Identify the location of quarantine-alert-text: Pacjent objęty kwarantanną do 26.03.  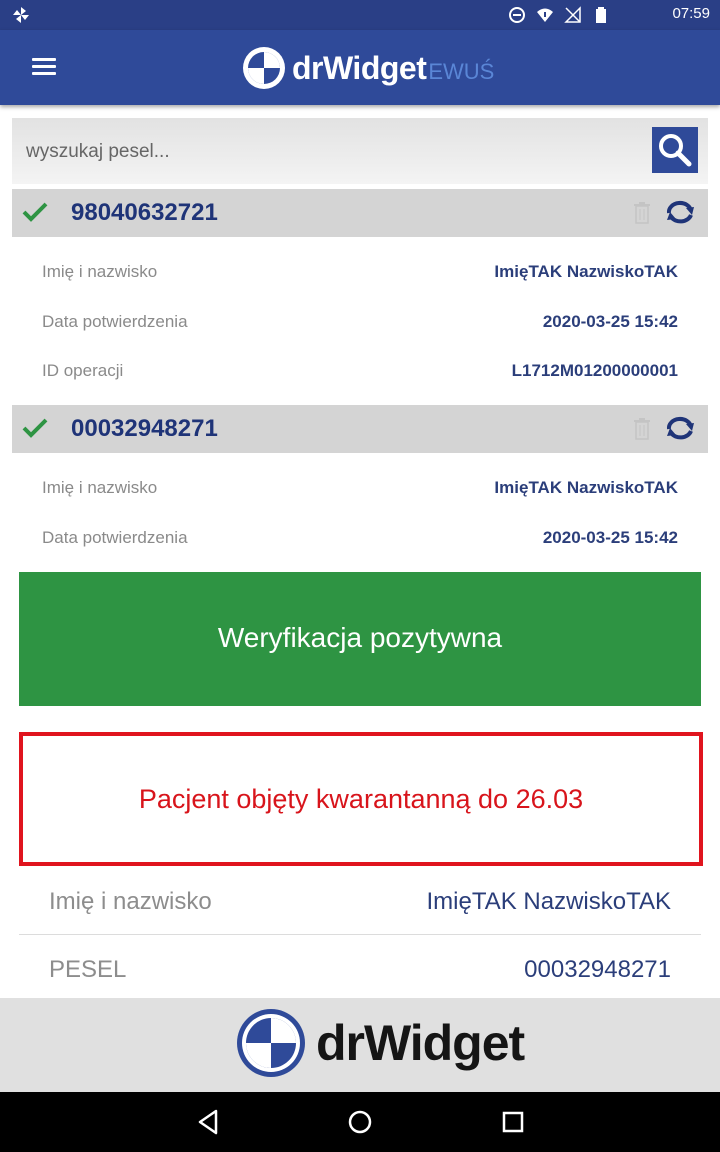
(361, 799).